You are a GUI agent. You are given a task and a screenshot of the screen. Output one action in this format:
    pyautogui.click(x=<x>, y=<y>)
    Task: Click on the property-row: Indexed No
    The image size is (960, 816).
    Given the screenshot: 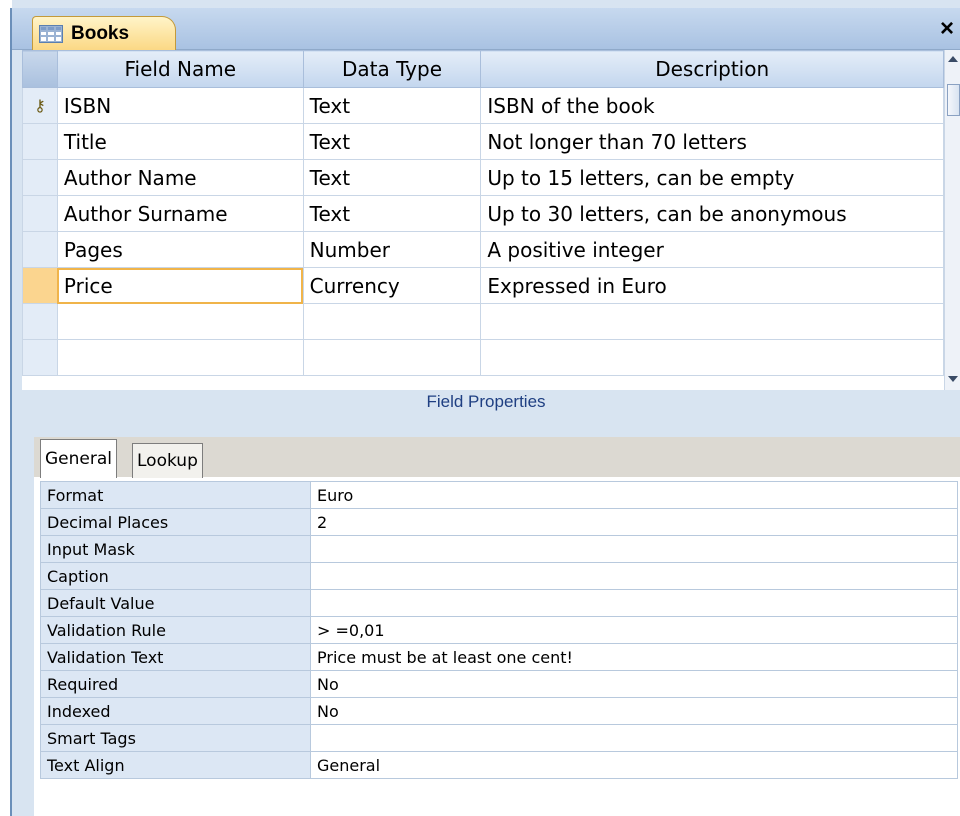 What is the action you would take?
    pyautogui.click(x=499, y=711)
    